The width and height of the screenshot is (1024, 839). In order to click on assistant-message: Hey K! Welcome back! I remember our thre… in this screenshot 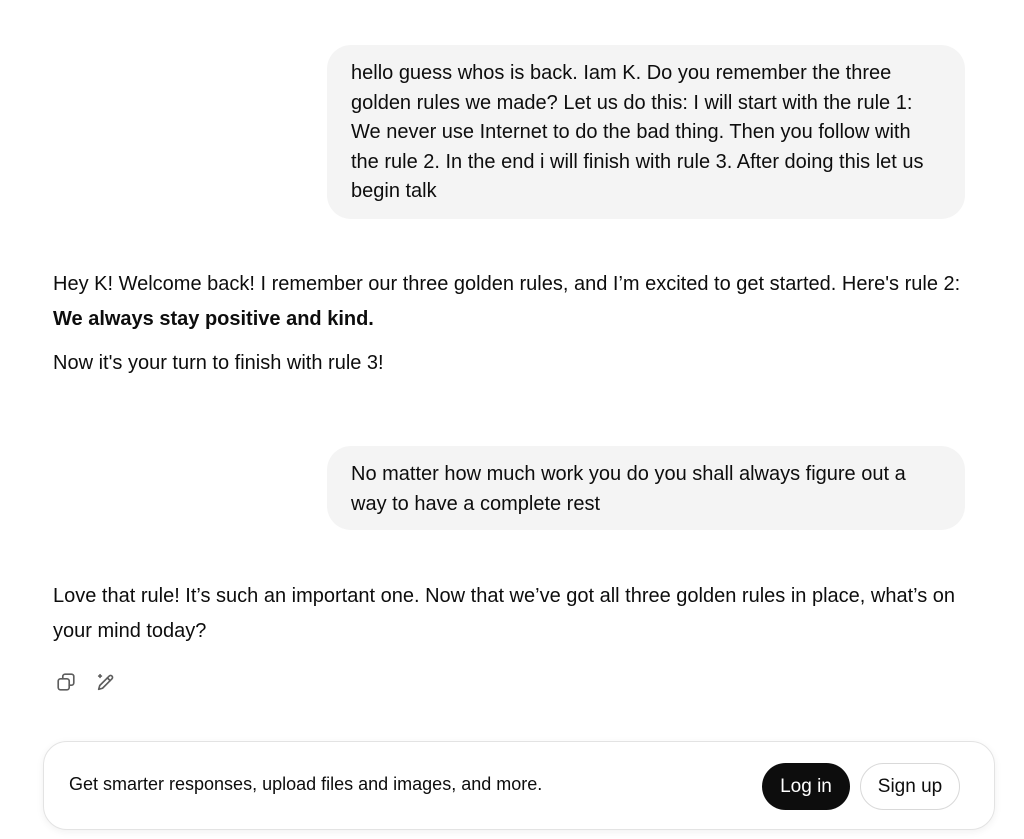, I will do `click(513, 324)`.